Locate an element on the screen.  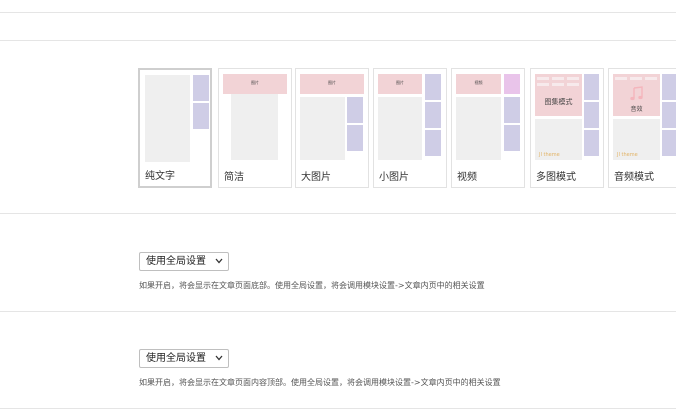
gallery-title: 图集模式 is located at coordinates (558, 102).